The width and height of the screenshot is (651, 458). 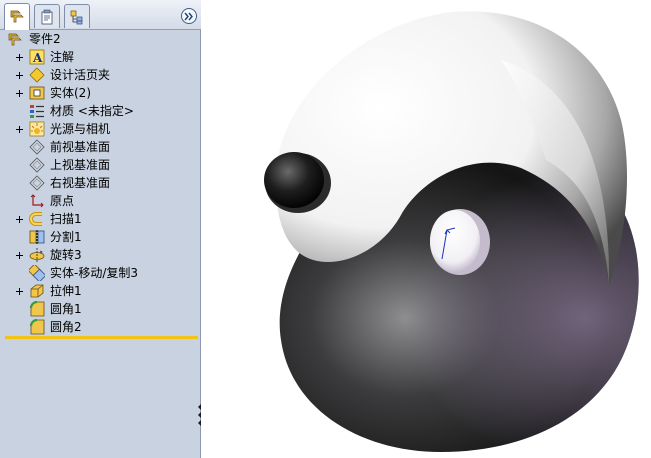 What do you see at coordinates (37, 93) in the screenshot?
I see `solid-bodies-icon` at bounding box center [37, 93].